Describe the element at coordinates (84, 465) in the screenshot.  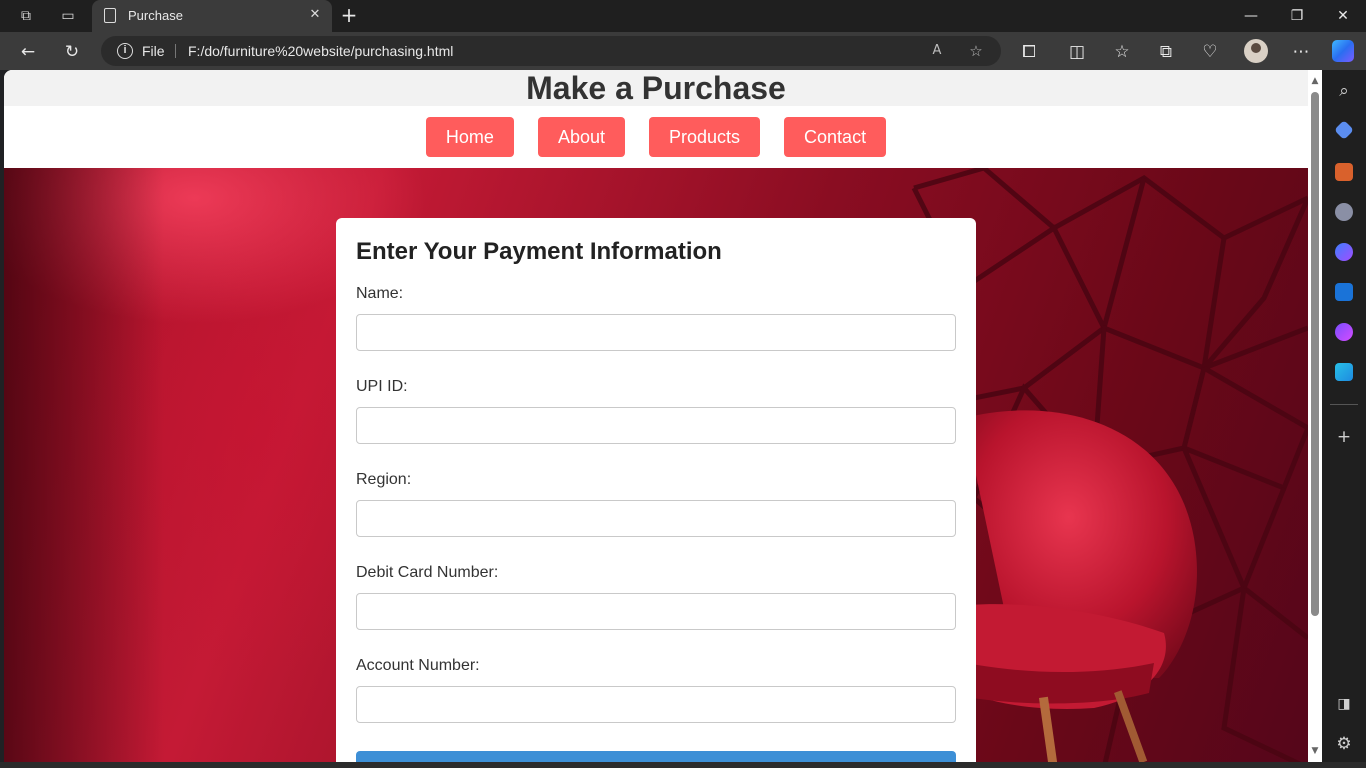
I see `hero-shadow` at that location.